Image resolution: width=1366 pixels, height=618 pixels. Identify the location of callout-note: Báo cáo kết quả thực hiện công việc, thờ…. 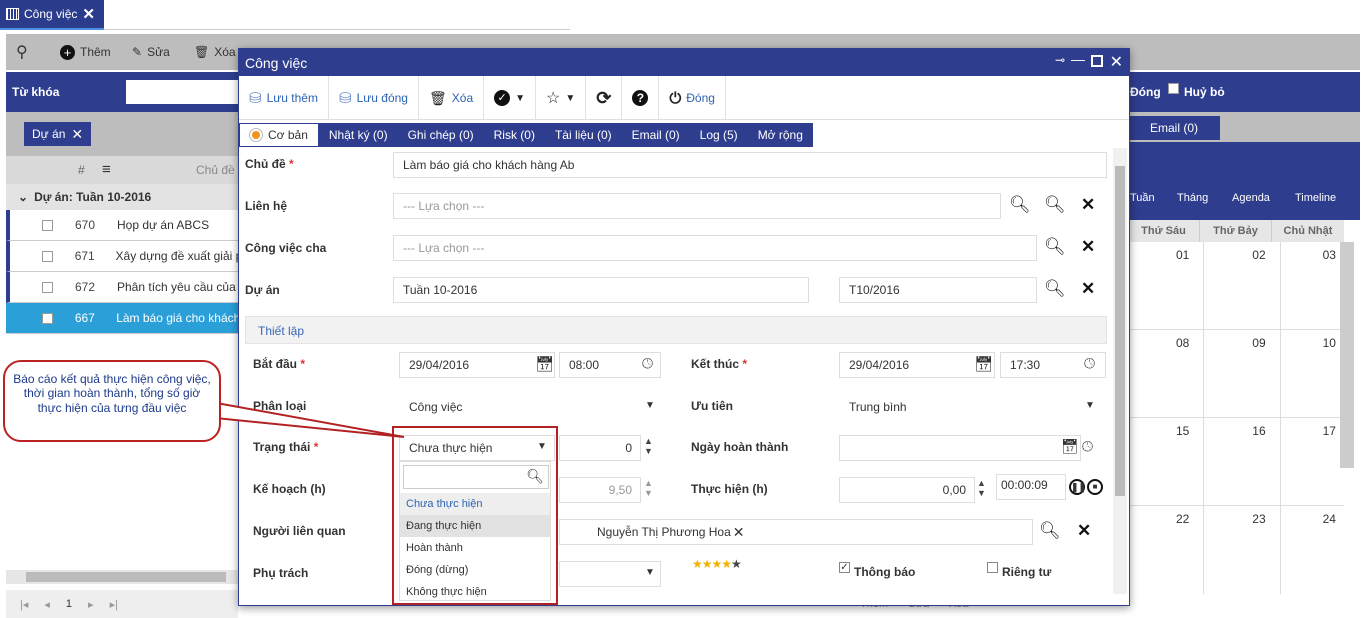
(112, 401).